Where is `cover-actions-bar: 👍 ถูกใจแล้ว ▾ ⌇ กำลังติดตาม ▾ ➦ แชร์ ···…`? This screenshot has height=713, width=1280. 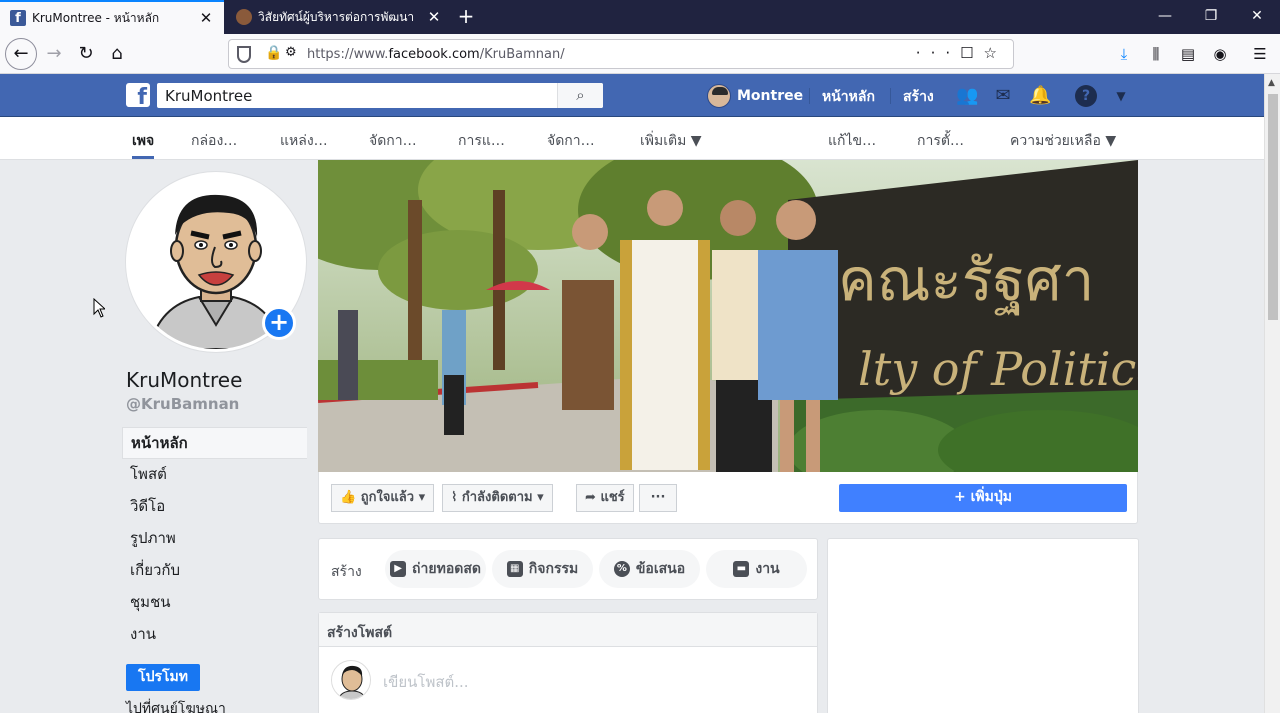 cover-actions-bar: 👍 ถูกใจแล้ว ▾ ⌇ กำลังติดตาม ▾ ➦ แชร์ ···… is located at coordinates (728, 498).